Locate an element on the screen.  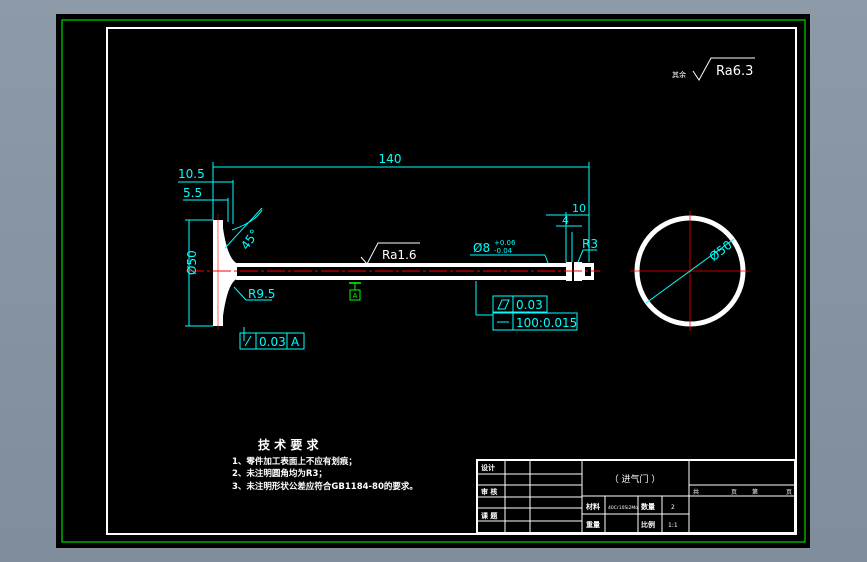
tb-scale-label: 比例 is located at coordinates (648, 524).